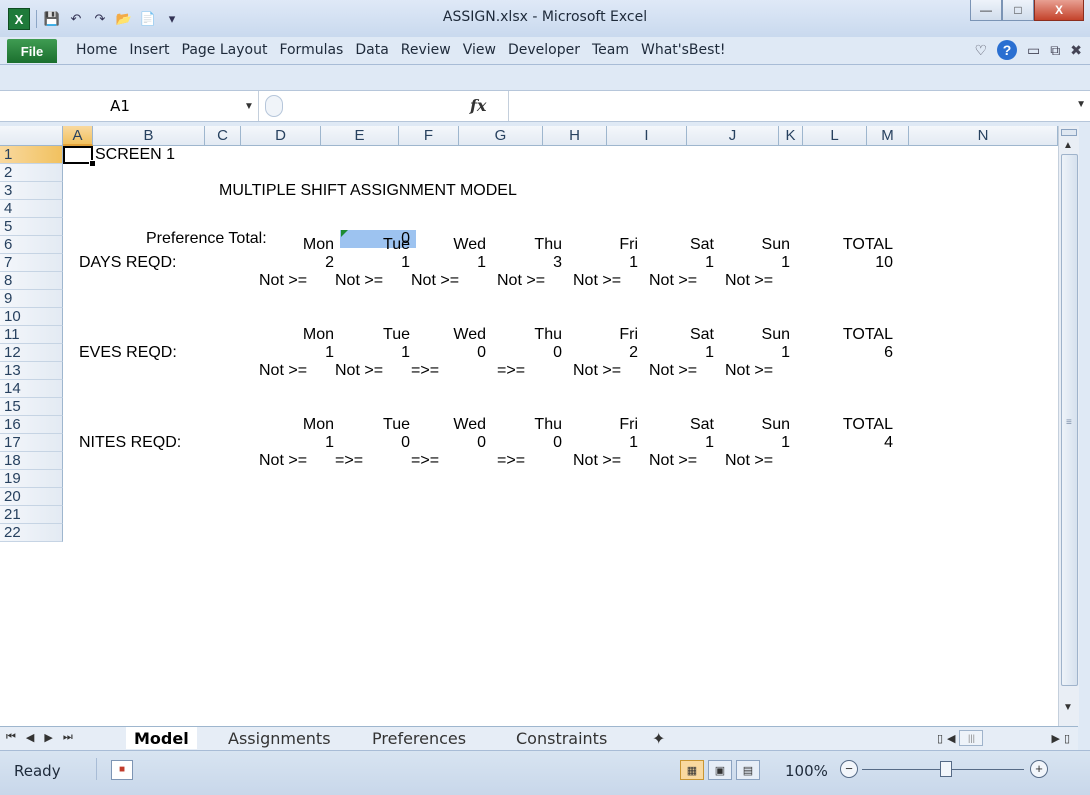 This screenshot has width=1090, height=795. What do you see at coordinates (68, 737) in the screenshot?
I see `last-sheet-icon: ⏭` at bounding box center [68, 737].